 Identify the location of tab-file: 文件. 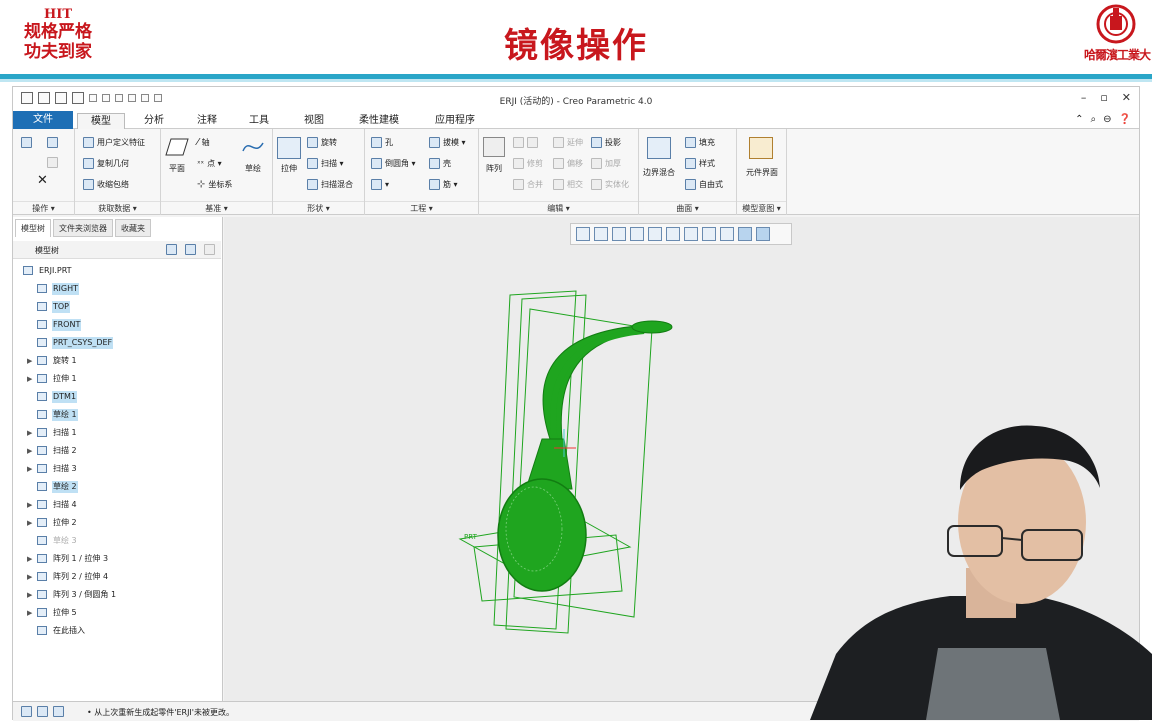
(43, 120).